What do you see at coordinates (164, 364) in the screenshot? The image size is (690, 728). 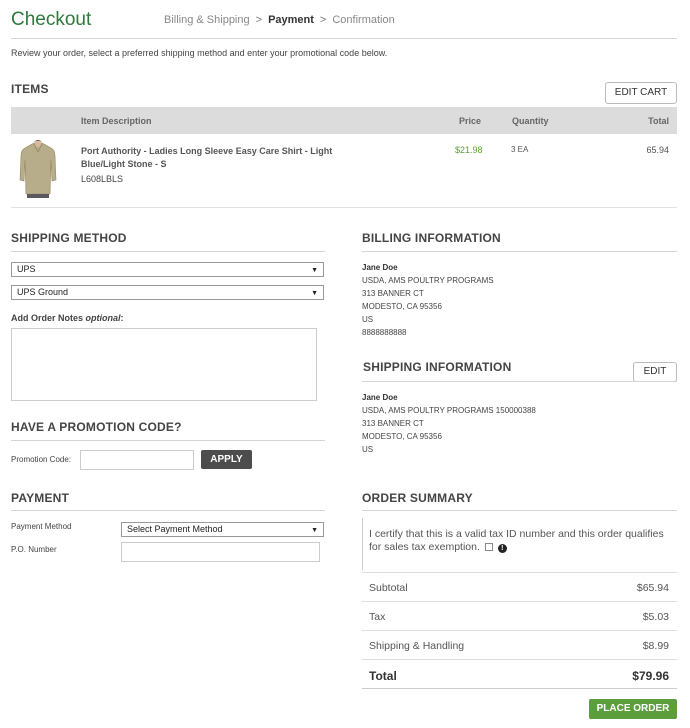 I see `order-notes-textarea` at bounding box center [164, 364].